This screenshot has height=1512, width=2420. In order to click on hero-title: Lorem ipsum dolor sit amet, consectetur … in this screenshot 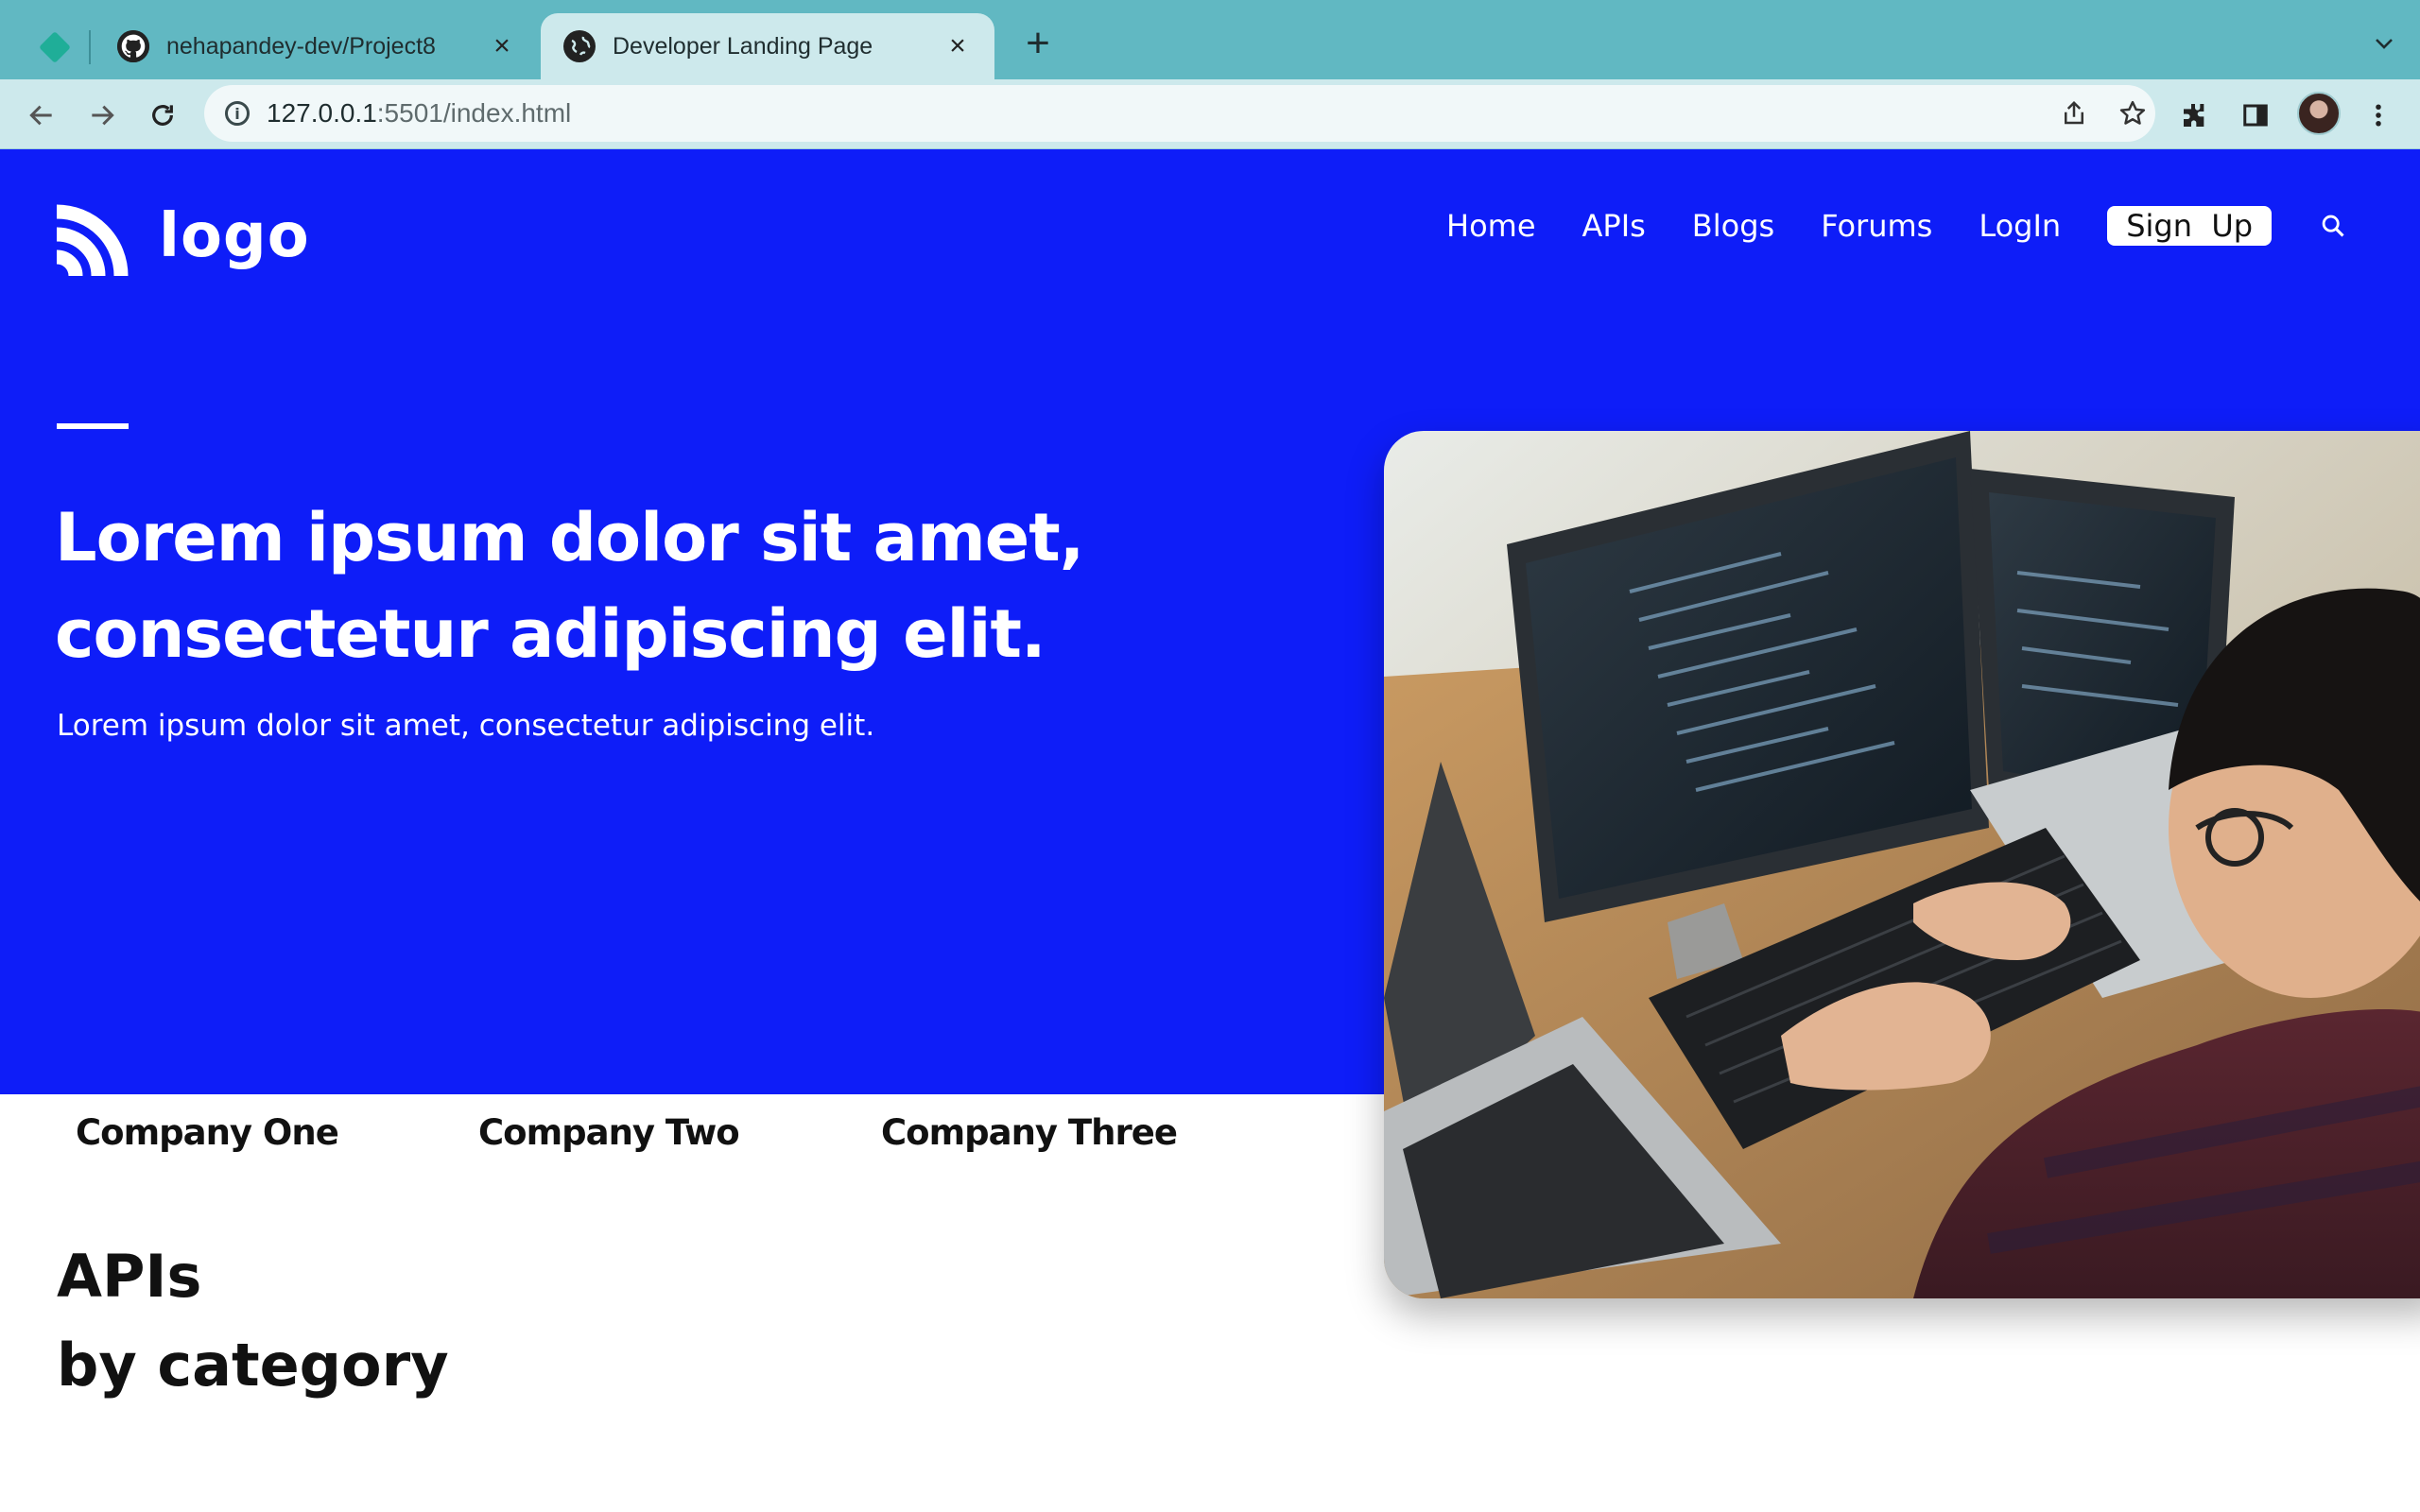, I will do `click(622, 586)`.